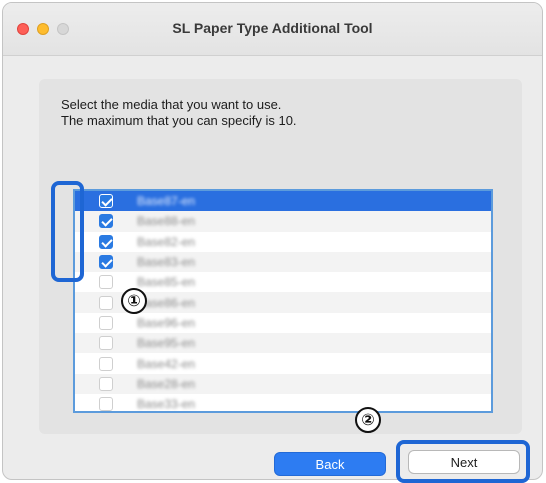 Image resolution: width=546 pixels, height=483 pixels. I want to click on instruction-line-1: Select the media that you want to use., so click(171, 104).